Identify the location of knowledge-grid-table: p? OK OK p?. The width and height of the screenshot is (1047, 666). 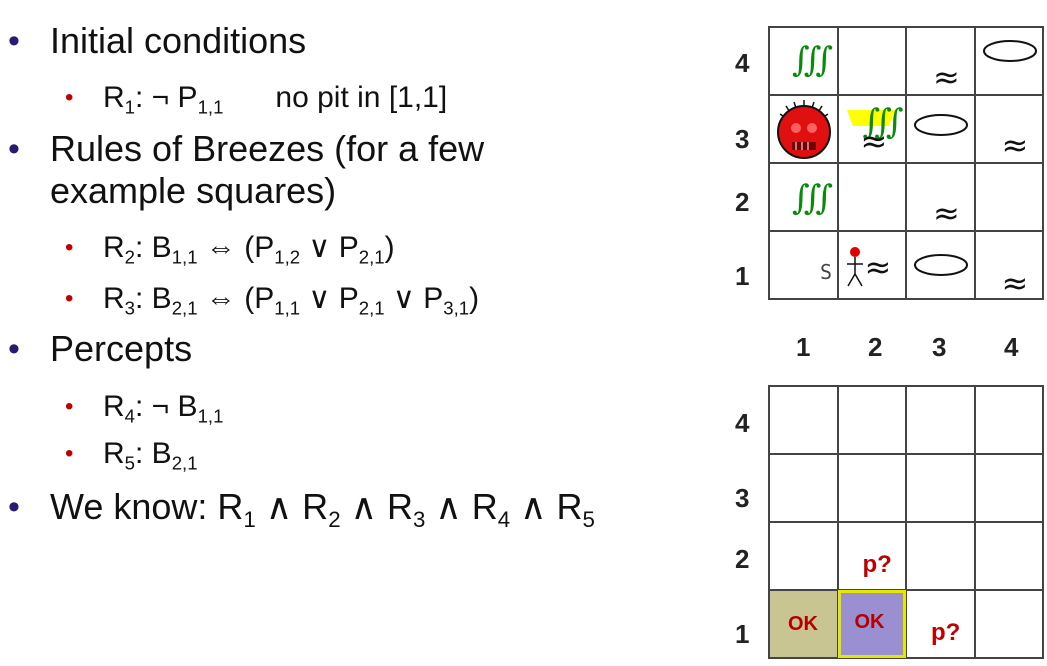
(906, 522).